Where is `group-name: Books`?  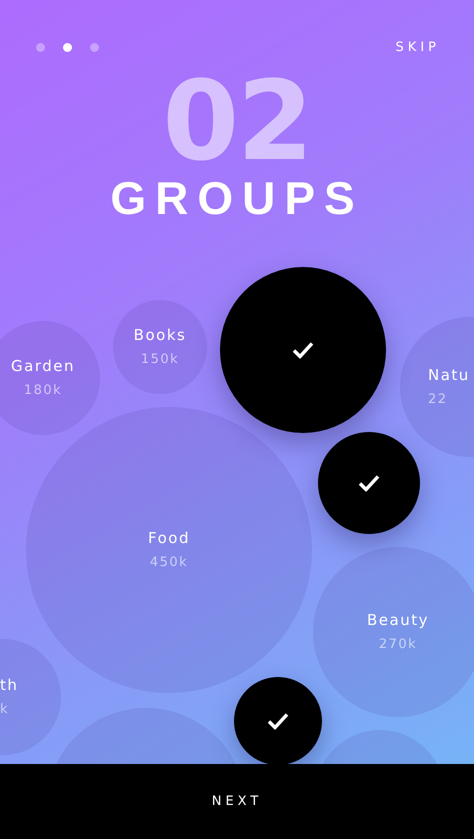
group-name: Books is located at coordinates (160, 335).